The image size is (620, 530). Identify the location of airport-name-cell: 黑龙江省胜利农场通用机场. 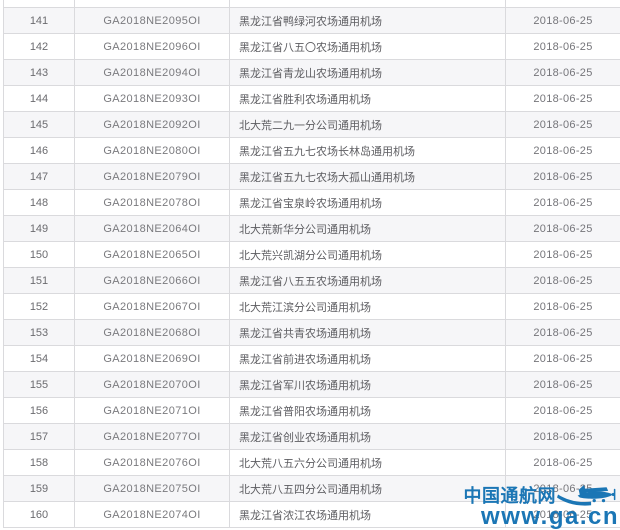
(368, 98).